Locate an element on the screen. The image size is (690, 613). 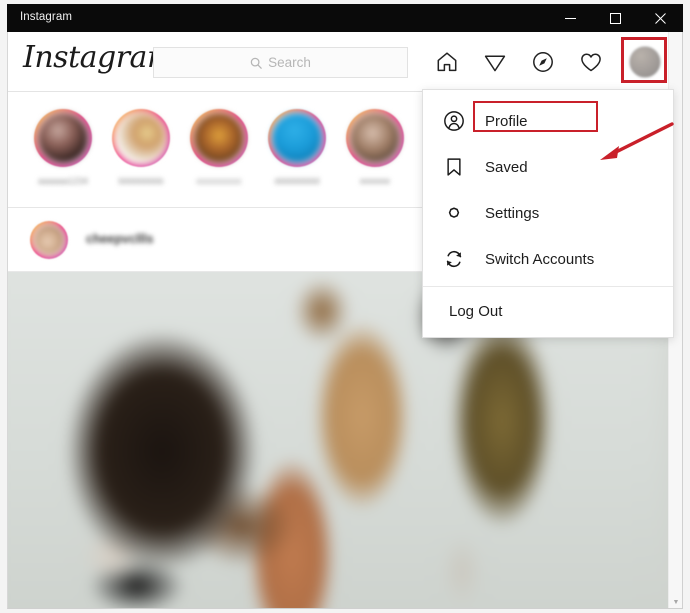
nav-icon-group is located at coordinates (554, 62).